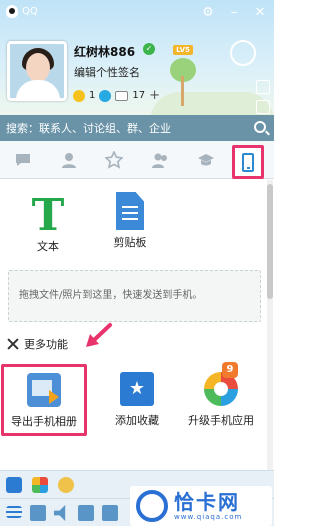  I want to click on panel-scrollbar, so click(270, 325).